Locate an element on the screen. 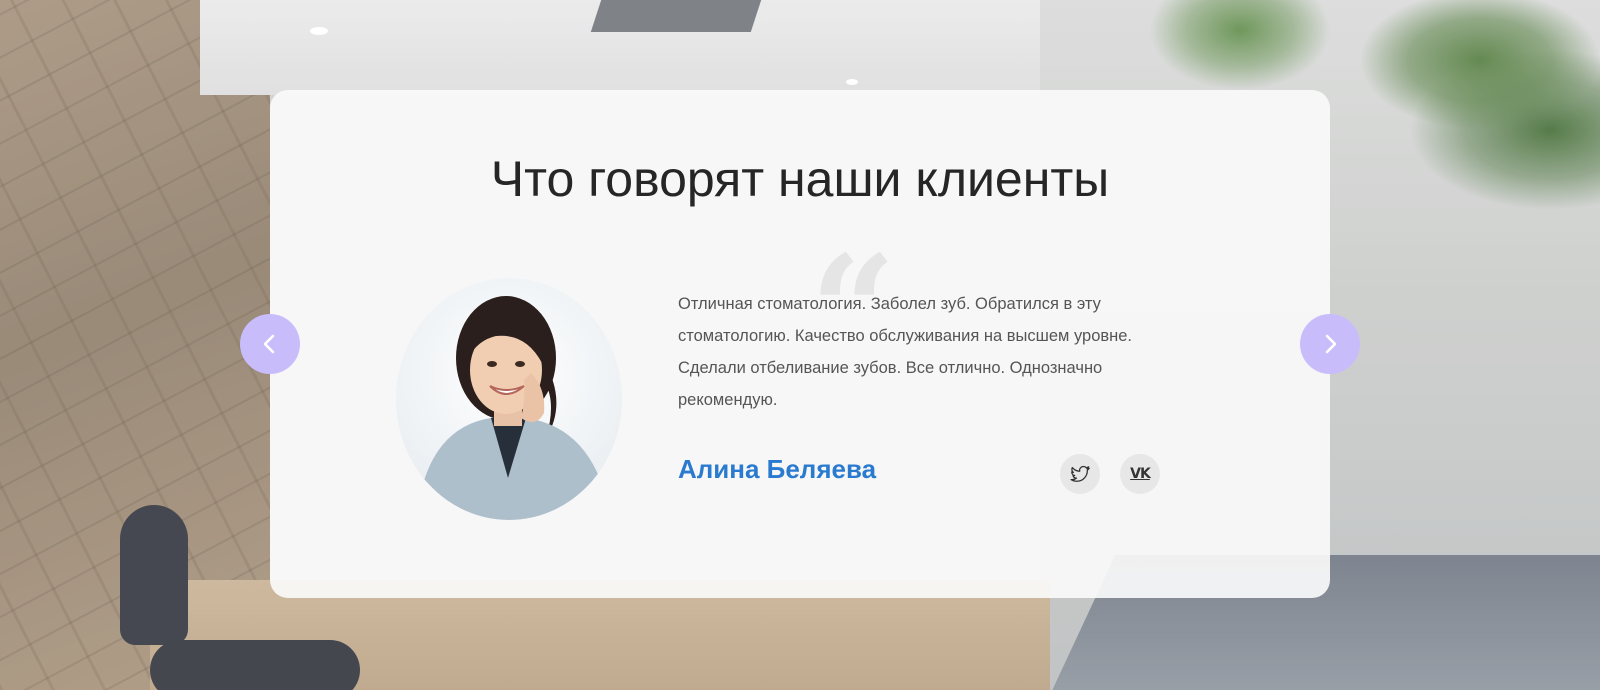  client-photo is located at coordinates (513, 408).